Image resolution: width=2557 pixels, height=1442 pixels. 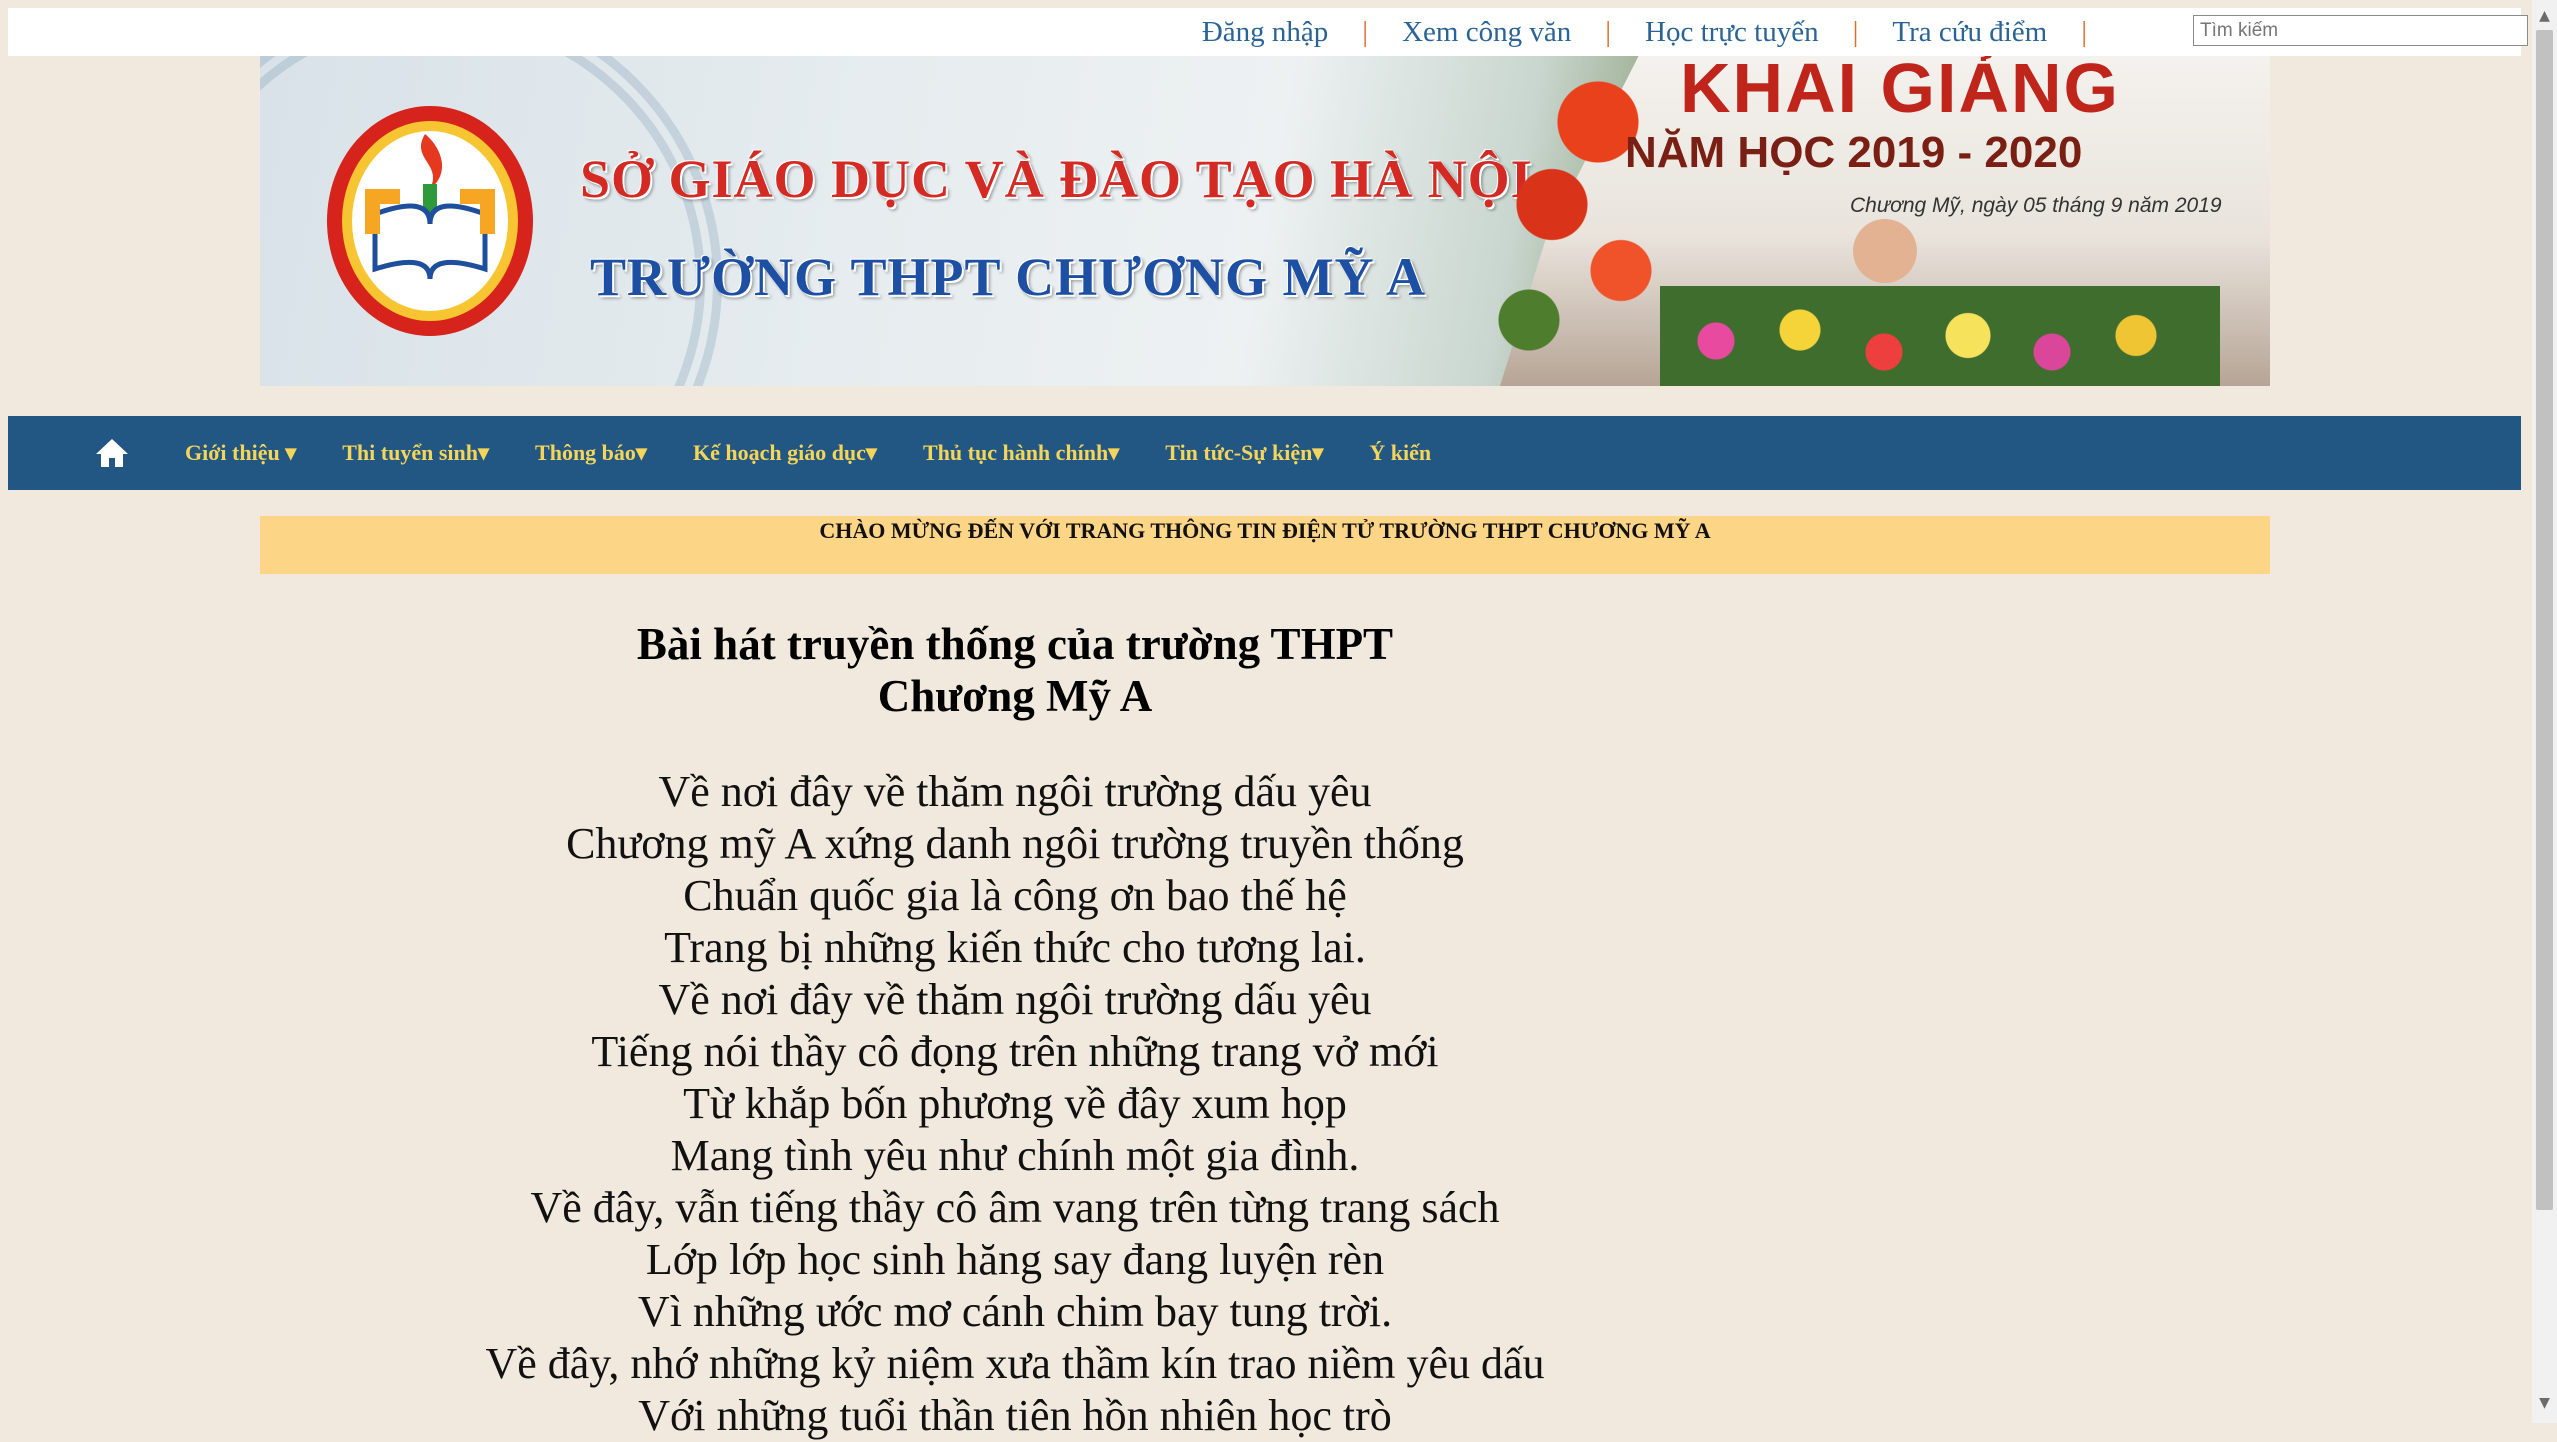 What do you see at coordinates (1265, 32) in the screenshot?
I see `login-link: Đăng nhập` at bounding box center [1265, 32].